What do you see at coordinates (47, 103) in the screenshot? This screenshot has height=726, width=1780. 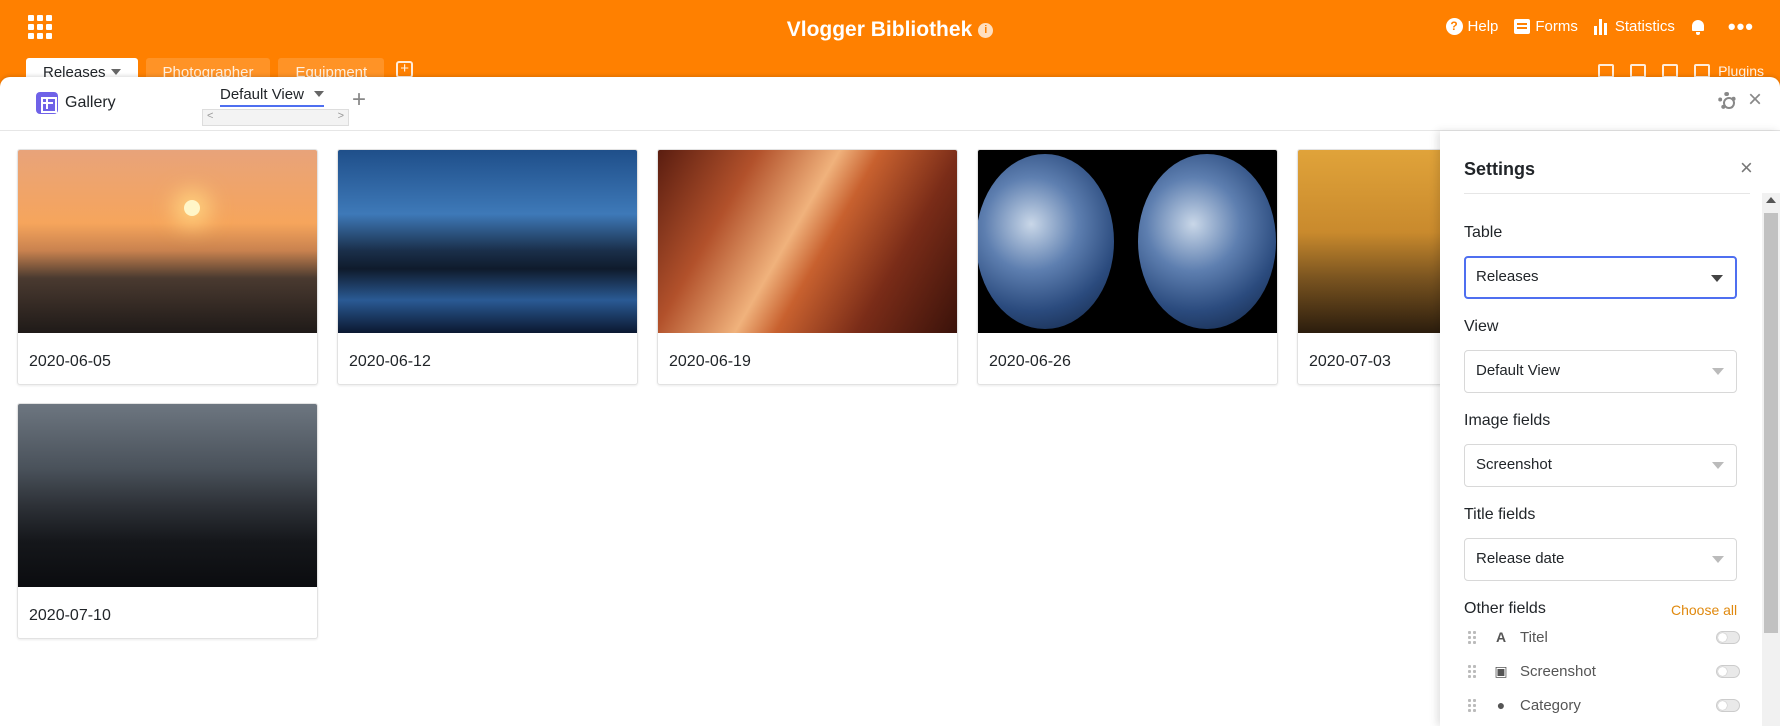 I see `gallery-icon` at bounding box center [47, 103].